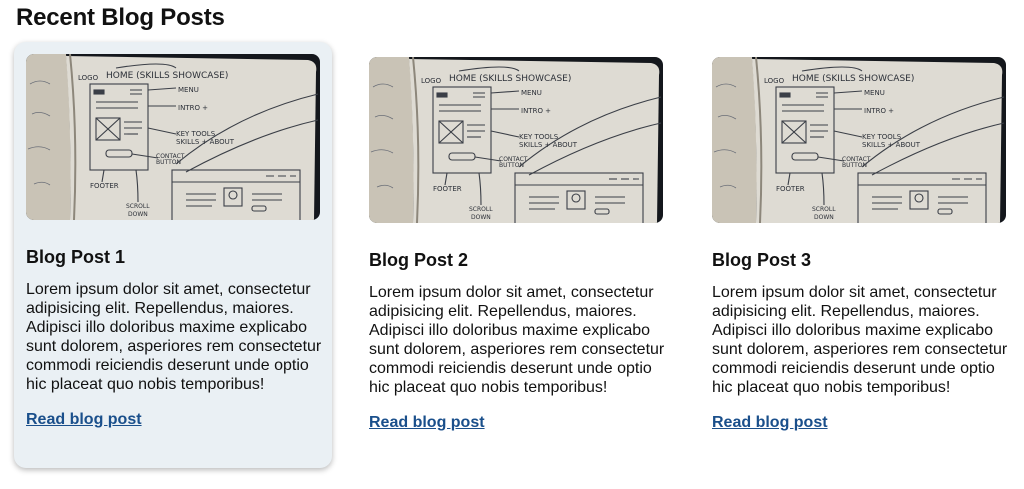 This screenshot has width=1024, height=489. Describe the element at coordinates (120, 17) in the screenshot. I see `page-title: Recent Blog Posts` at that location.